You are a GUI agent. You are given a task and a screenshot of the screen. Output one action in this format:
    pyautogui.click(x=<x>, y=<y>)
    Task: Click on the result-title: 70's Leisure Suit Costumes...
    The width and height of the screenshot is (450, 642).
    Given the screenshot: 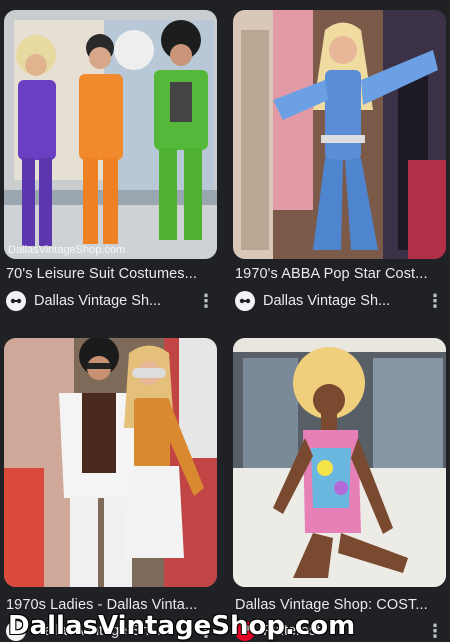 What is the action you would take?
    pyautogui.click(x=111, y=274)
    